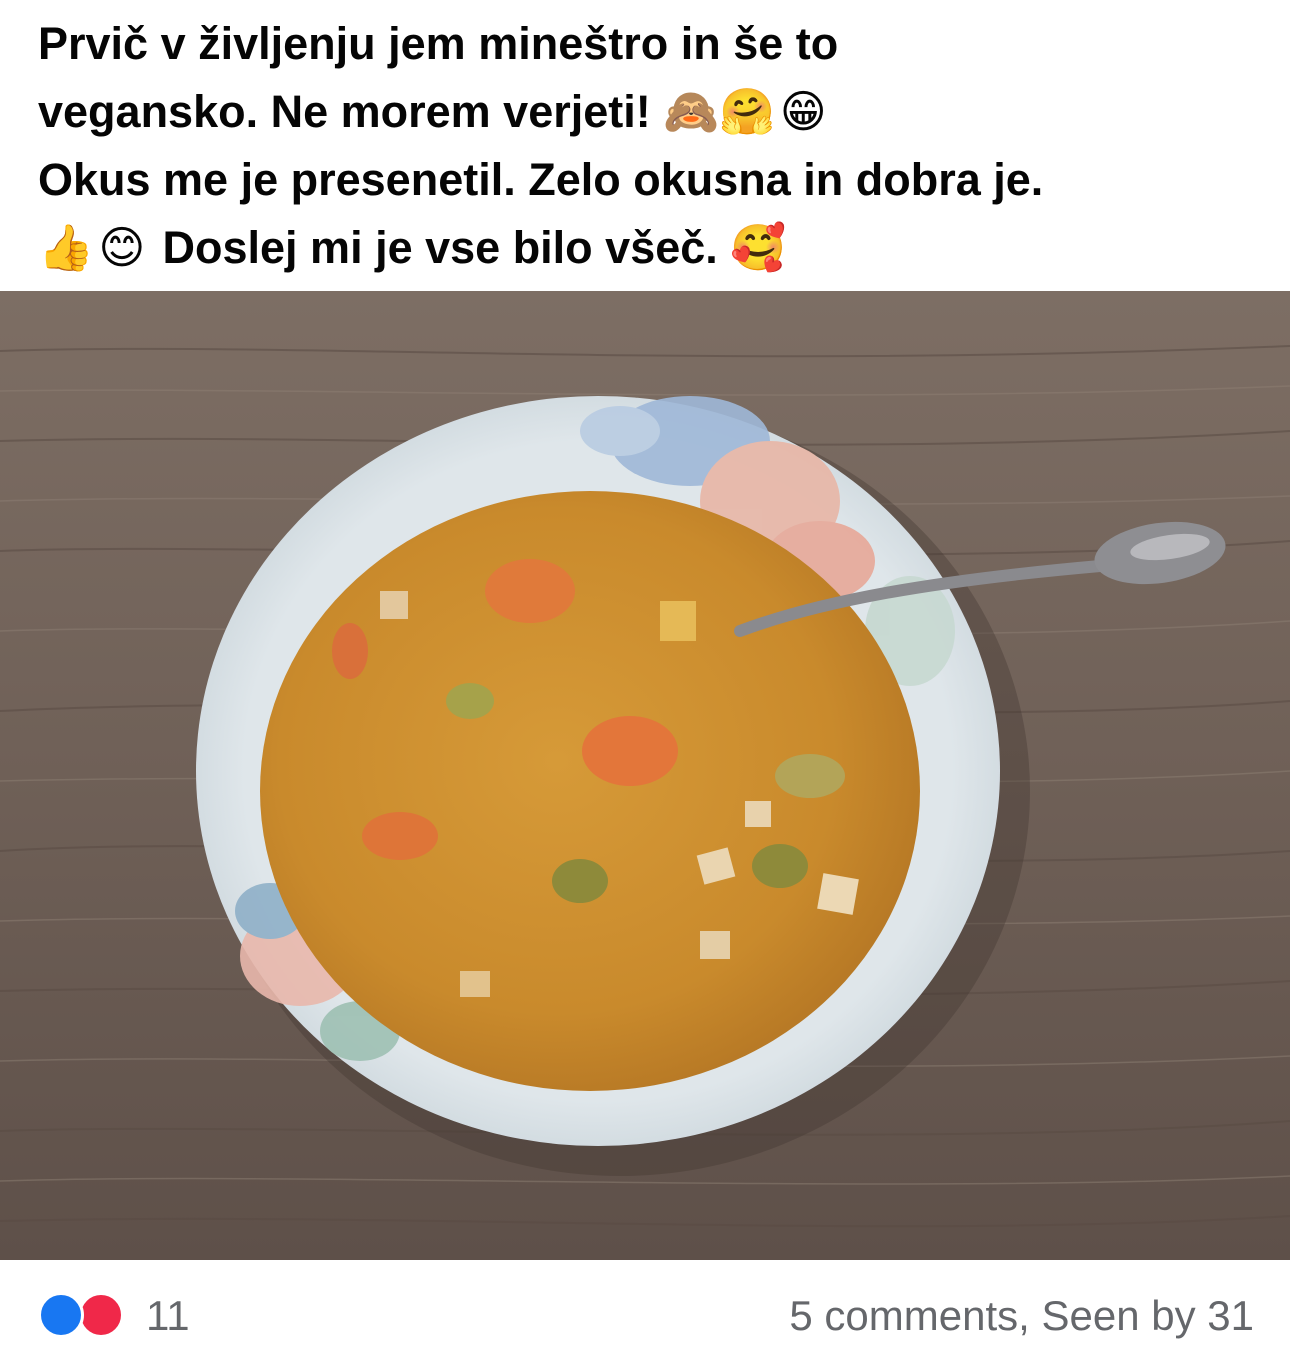  I want to click on smiling-face-emoji-icon: 😊, so click(122, 247).